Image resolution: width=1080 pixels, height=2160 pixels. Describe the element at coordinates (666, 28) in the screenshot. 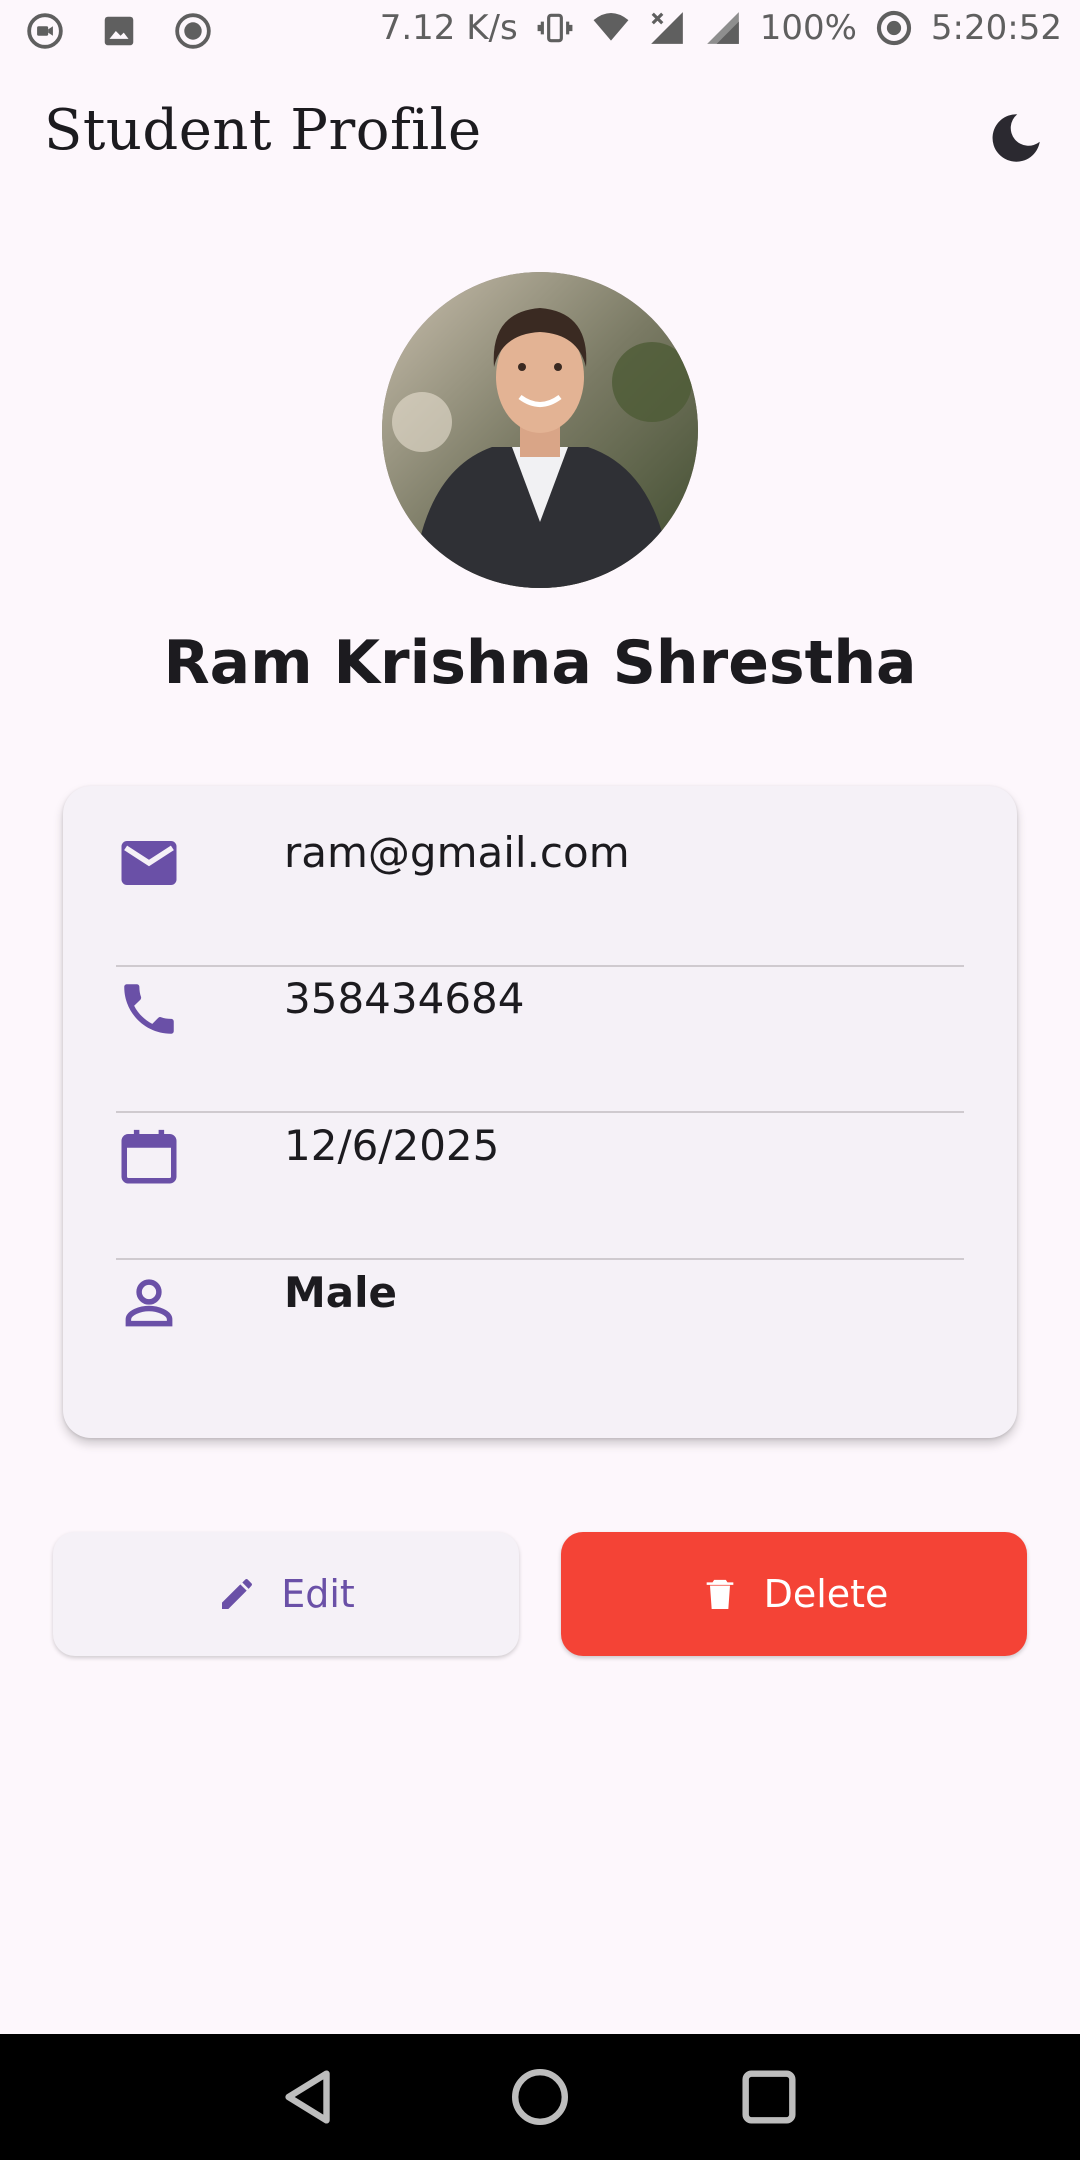

I see `signal-no-data-icon` at that location.